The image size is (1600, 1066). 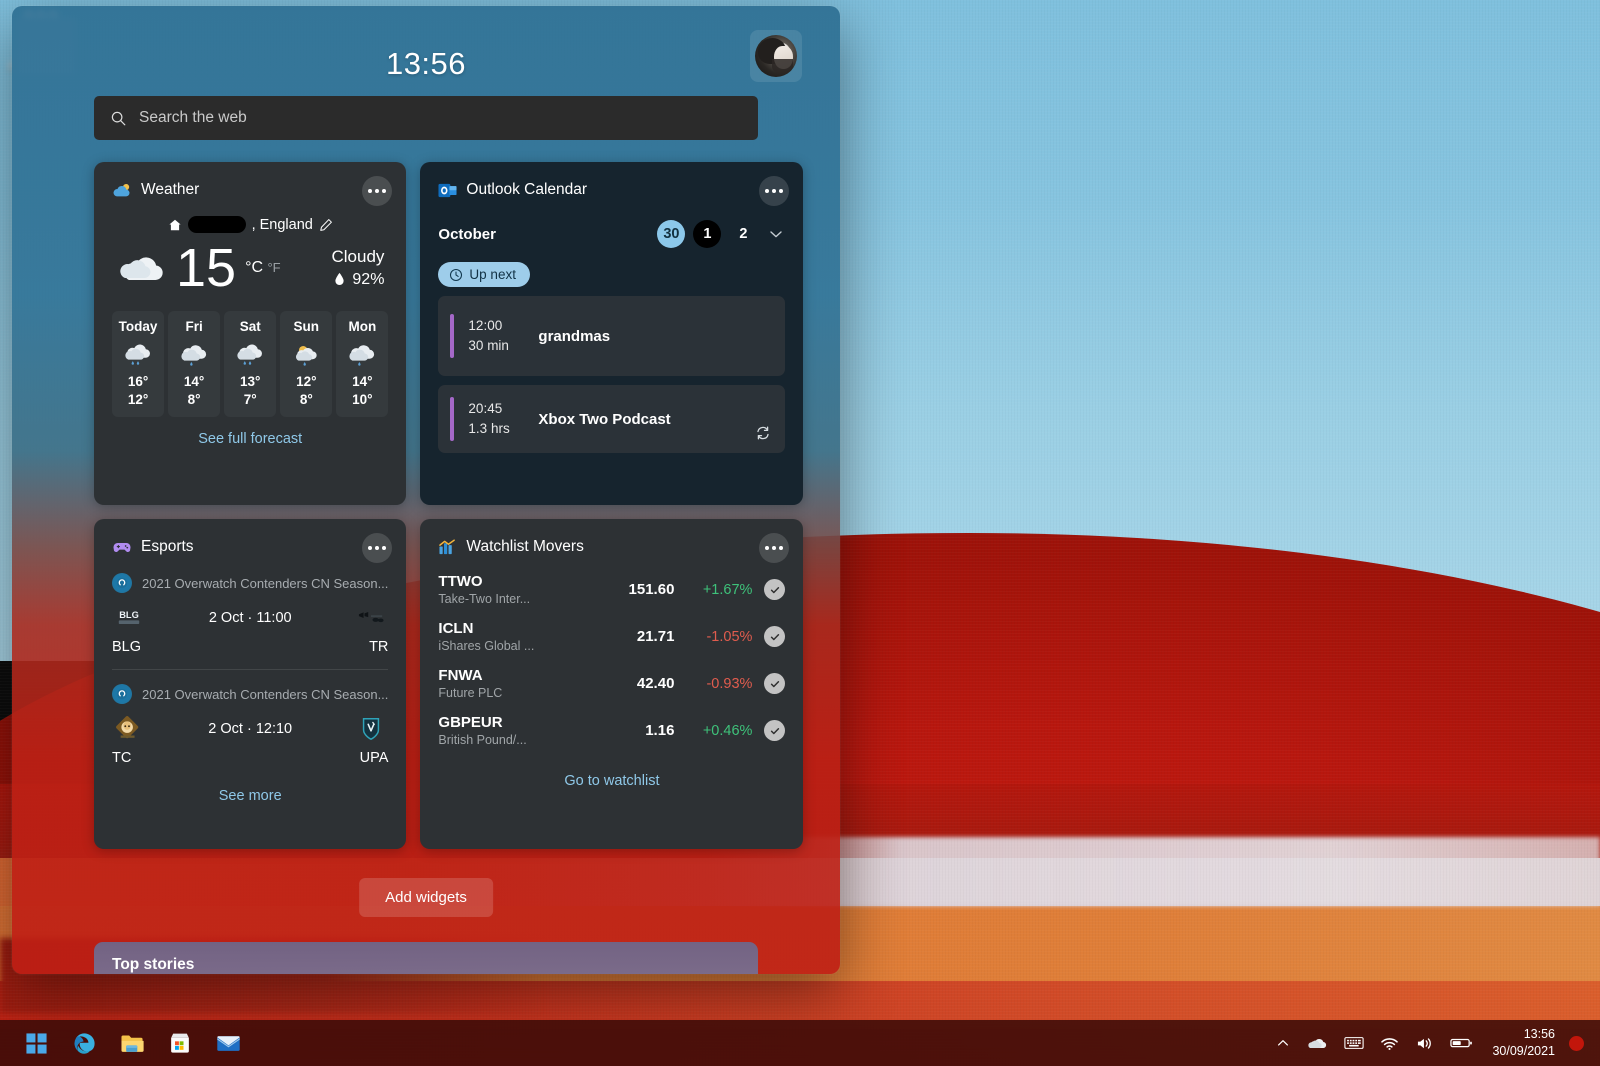 I want to click on touch-keyboard-icon, so click(x=1354, y=1043).